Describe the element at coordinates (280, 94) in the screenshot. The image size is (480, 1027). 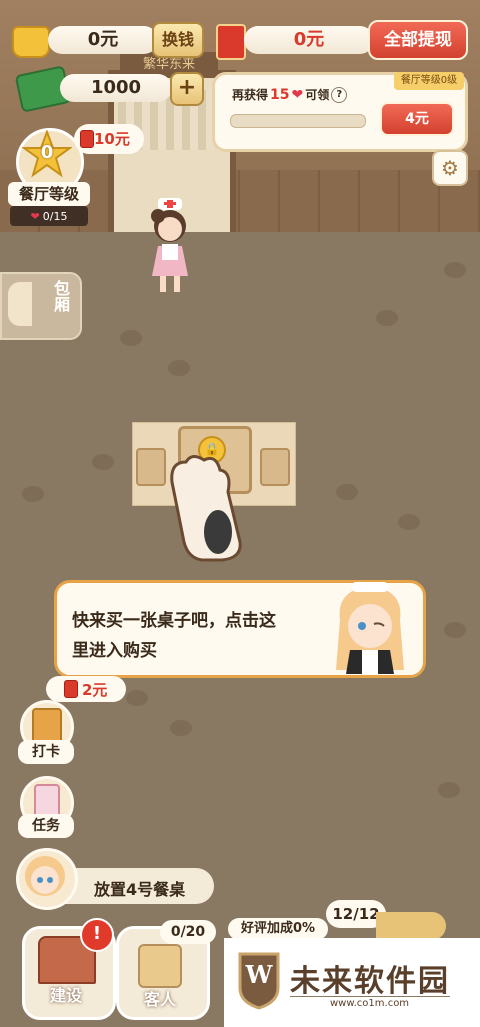
I see `reward-count: 15` at that location.